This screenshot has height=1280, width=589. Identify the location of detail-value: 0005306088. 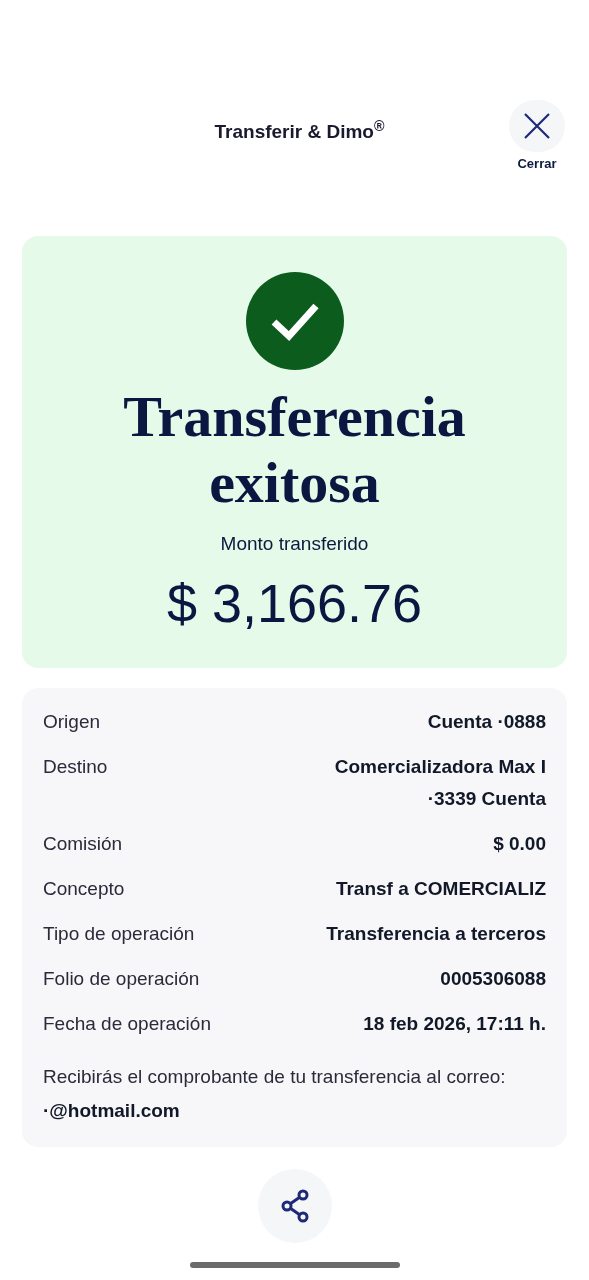
(492, 979).